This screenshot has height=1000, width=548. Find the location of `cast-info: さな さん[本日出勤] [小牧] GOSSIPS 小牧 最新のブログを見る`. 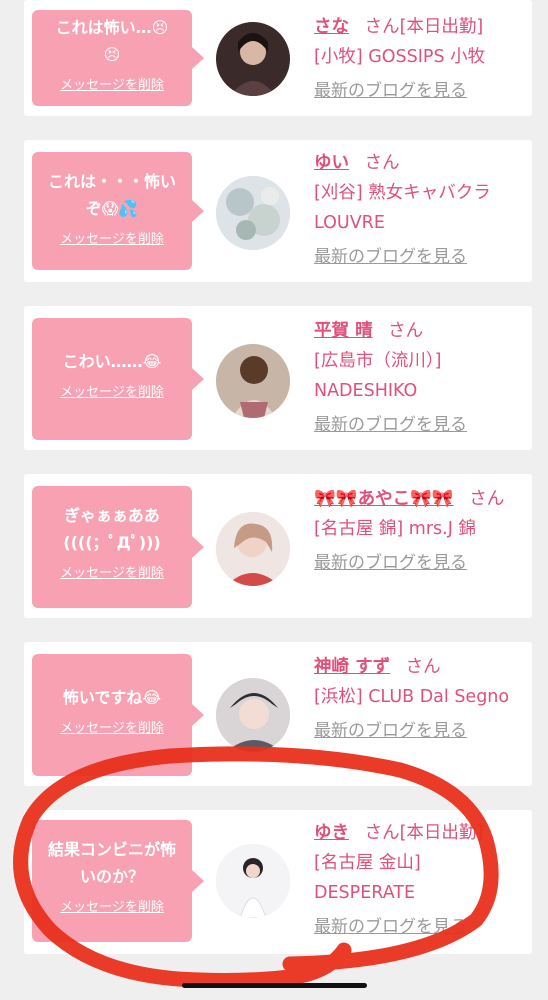

cast-info: さな さん[本日出勤] [小牧] GOSSIPS 小牧 最新のブログを見る is located at coordinates (419, 59).